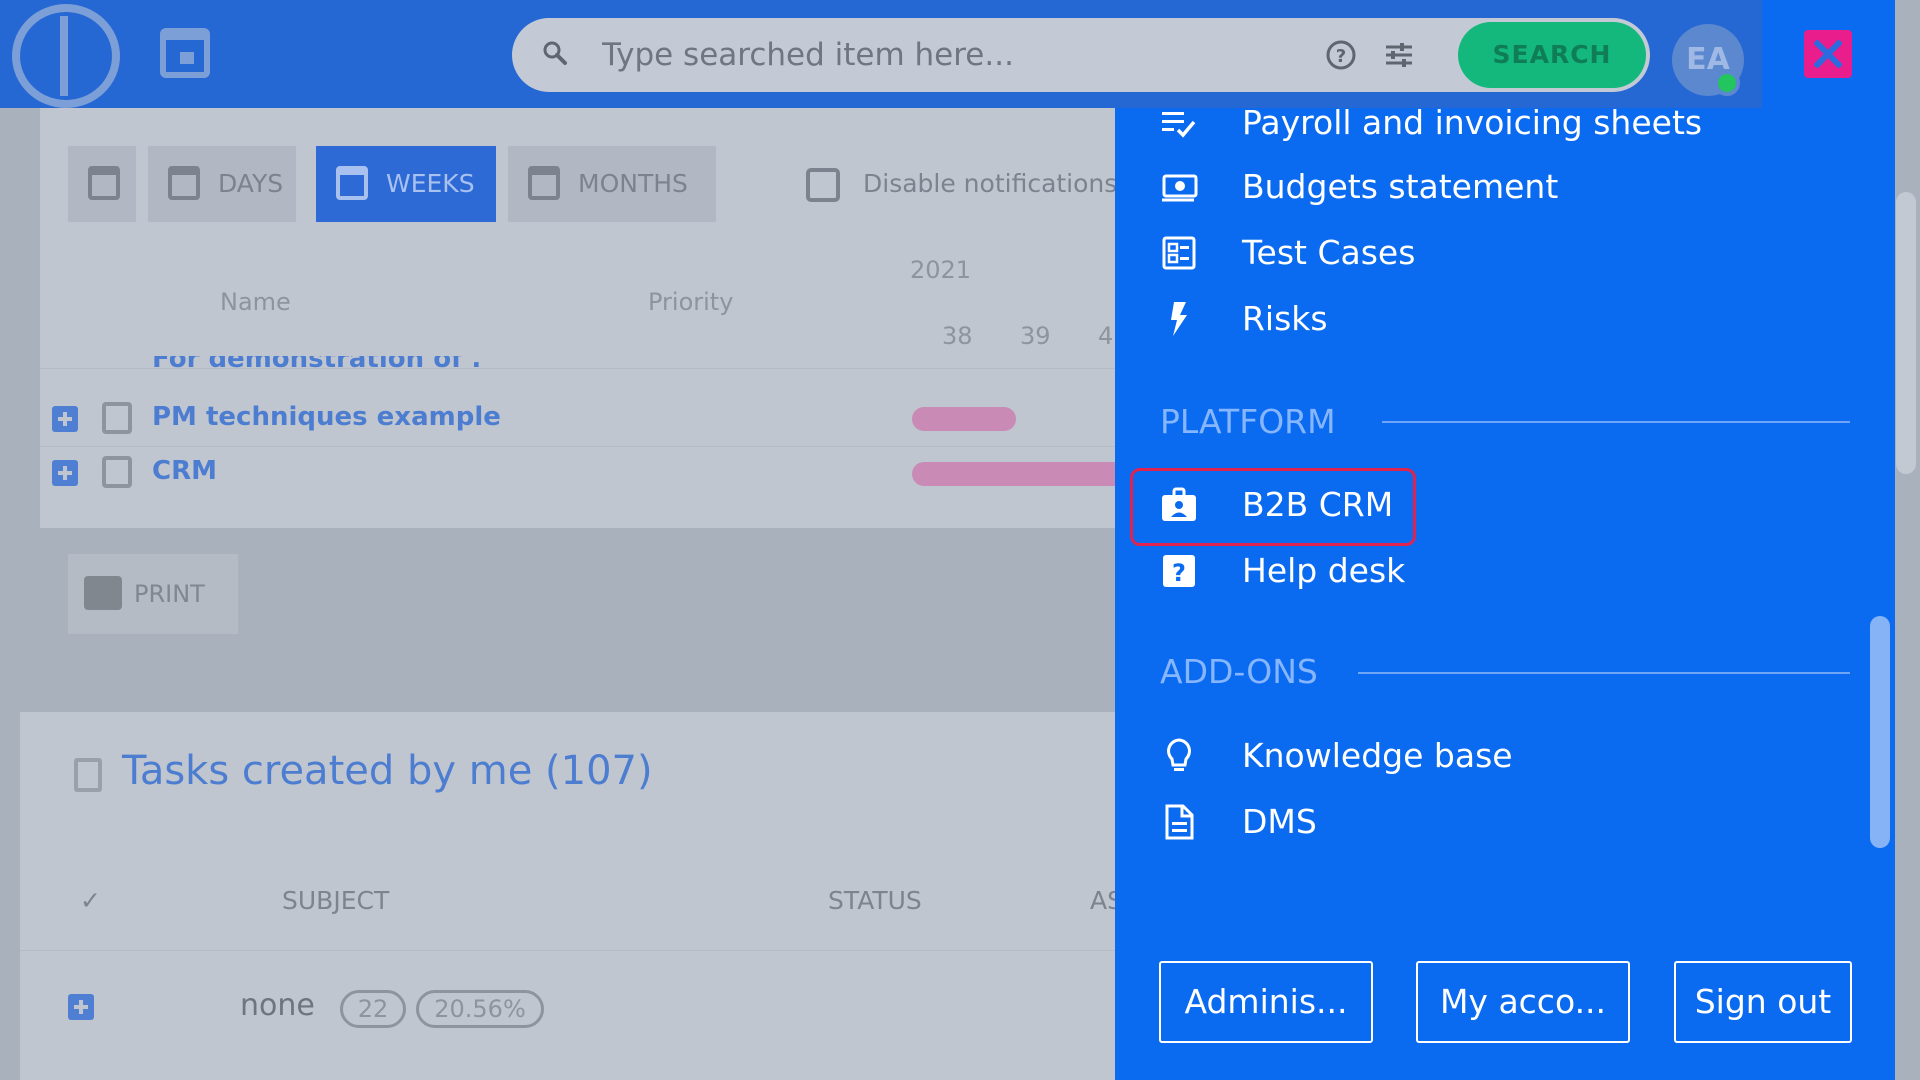  What do you see at coordinates (373, 1009) in the screenshot?
I see `group-count-badge: 22` at bounding box center [373, 1009].